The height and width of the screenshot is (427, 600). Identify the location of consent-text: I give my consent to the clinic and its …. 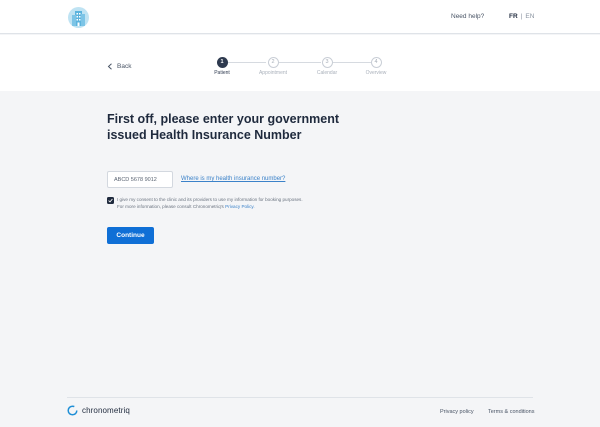
(232, 203).